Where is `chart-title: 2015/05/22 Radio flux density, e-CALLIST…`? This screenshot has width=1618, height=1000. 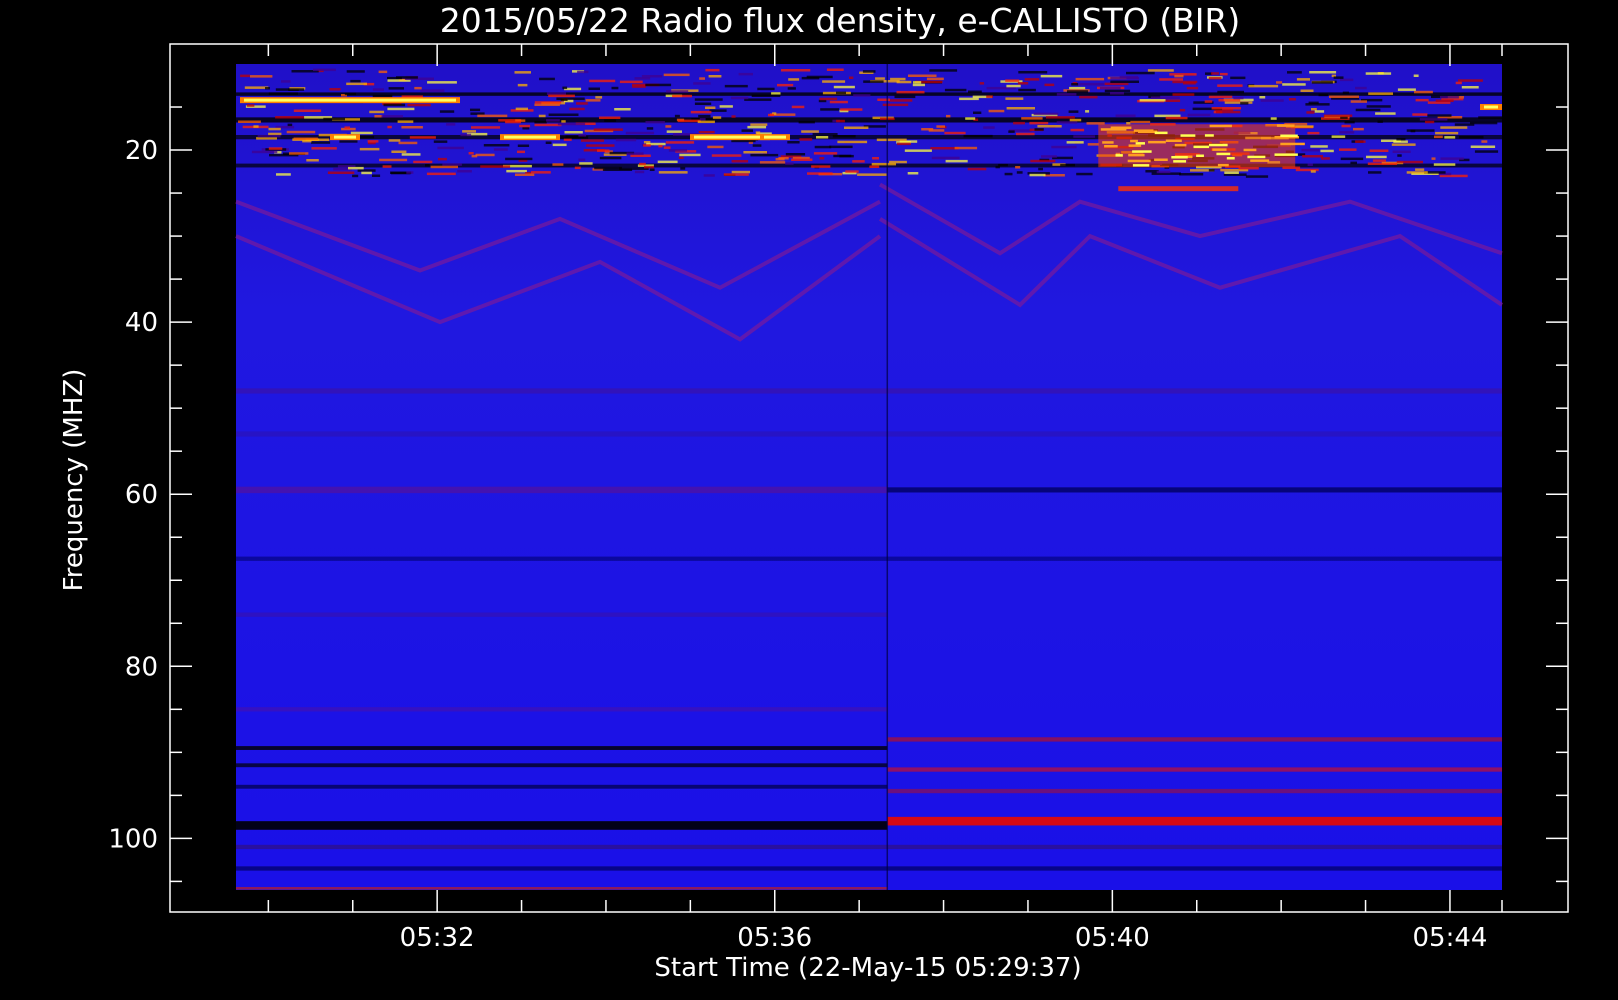
chart-title: 2015/05/22 Radio flux density, e-CALLIST… is located at coordinates (840, 20).